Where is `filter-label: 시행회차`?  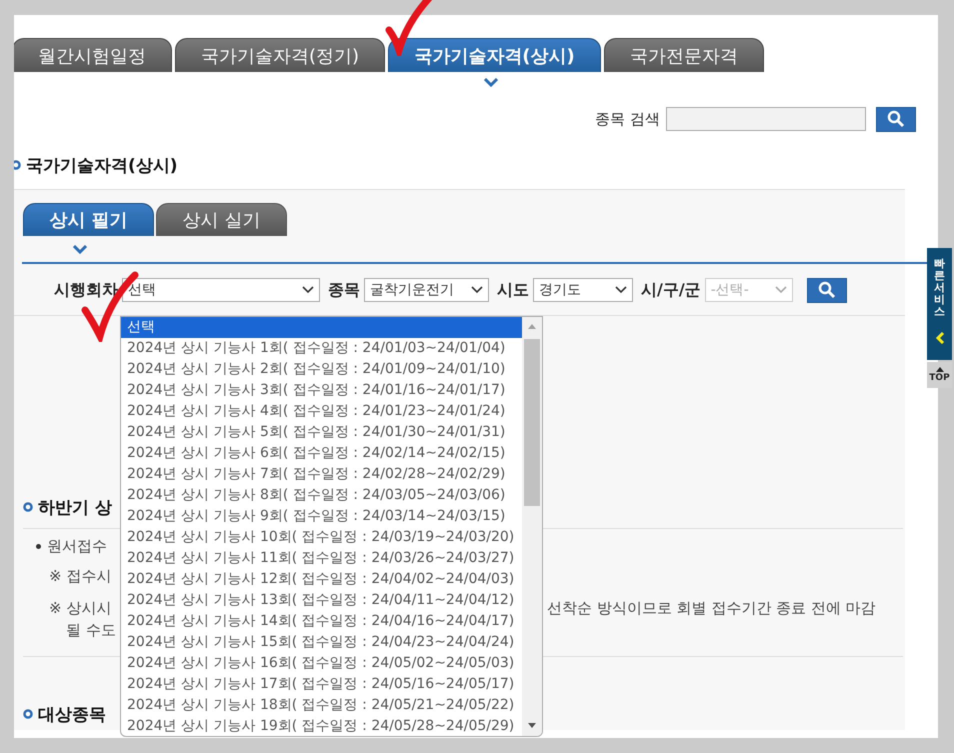
filter-label: 시행회차 is located at coordinates (86, 290).